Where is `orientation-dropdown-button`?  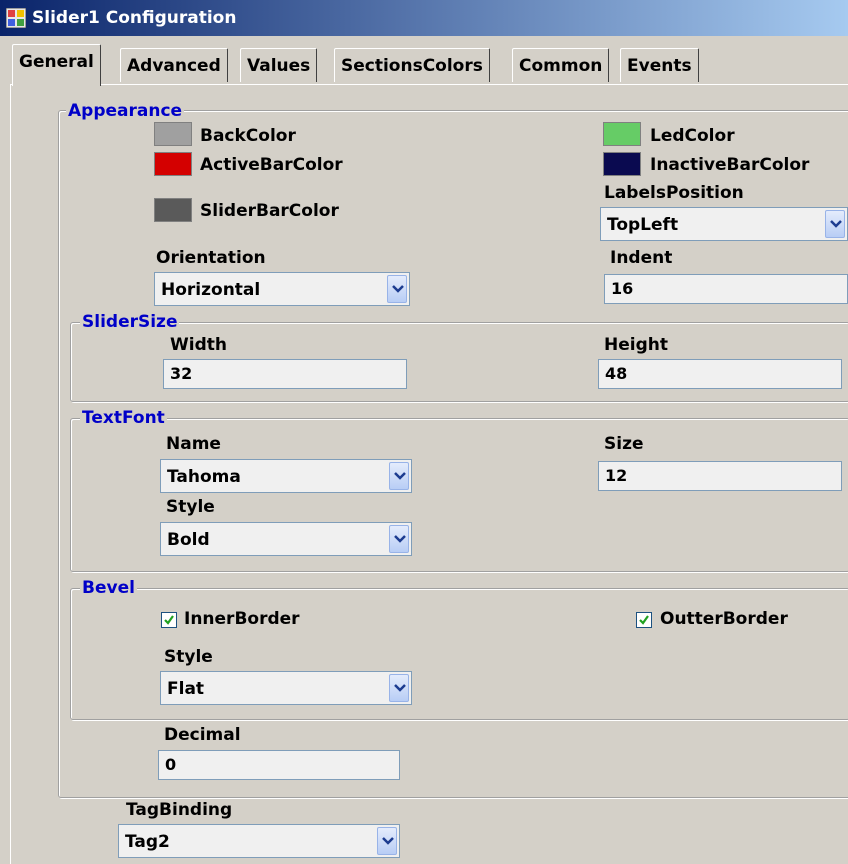
orientation-dropdown-button is located at coordinates (397, 289).